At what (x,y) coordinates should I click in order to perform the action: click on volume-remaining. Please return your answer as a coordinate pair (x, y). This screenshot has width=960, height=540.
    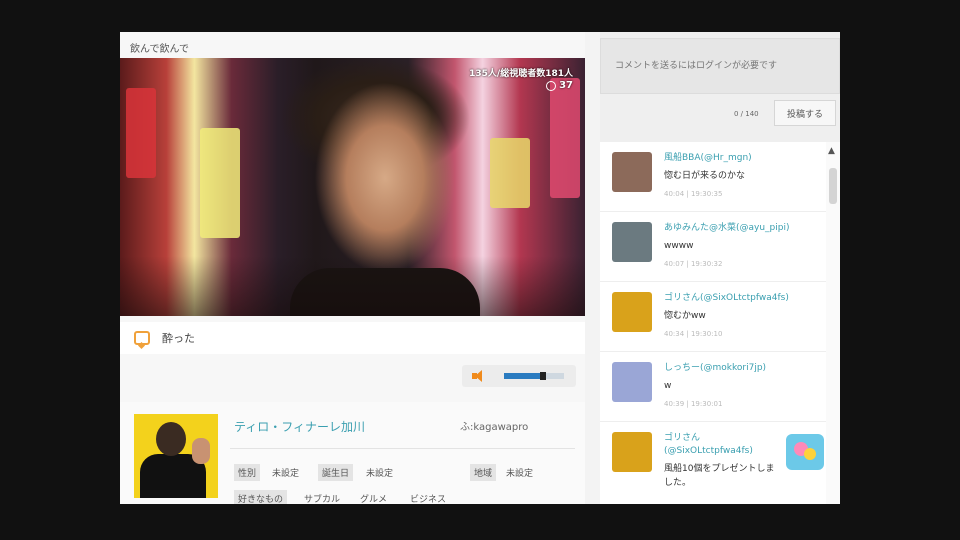
    Looking at the image, I should click on (555, 376).